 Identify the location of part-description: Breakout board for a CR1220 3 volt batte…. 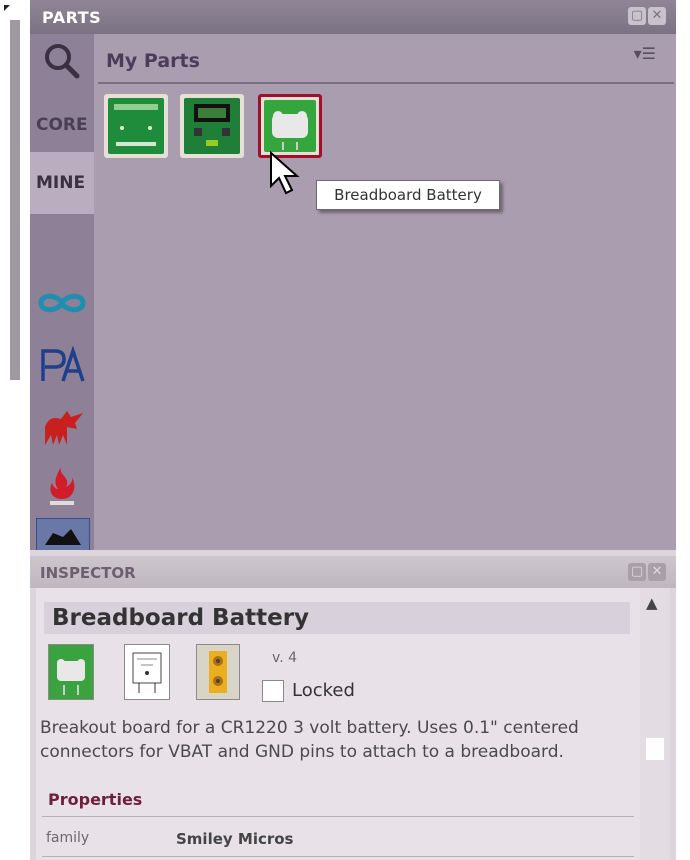
(309, 740).